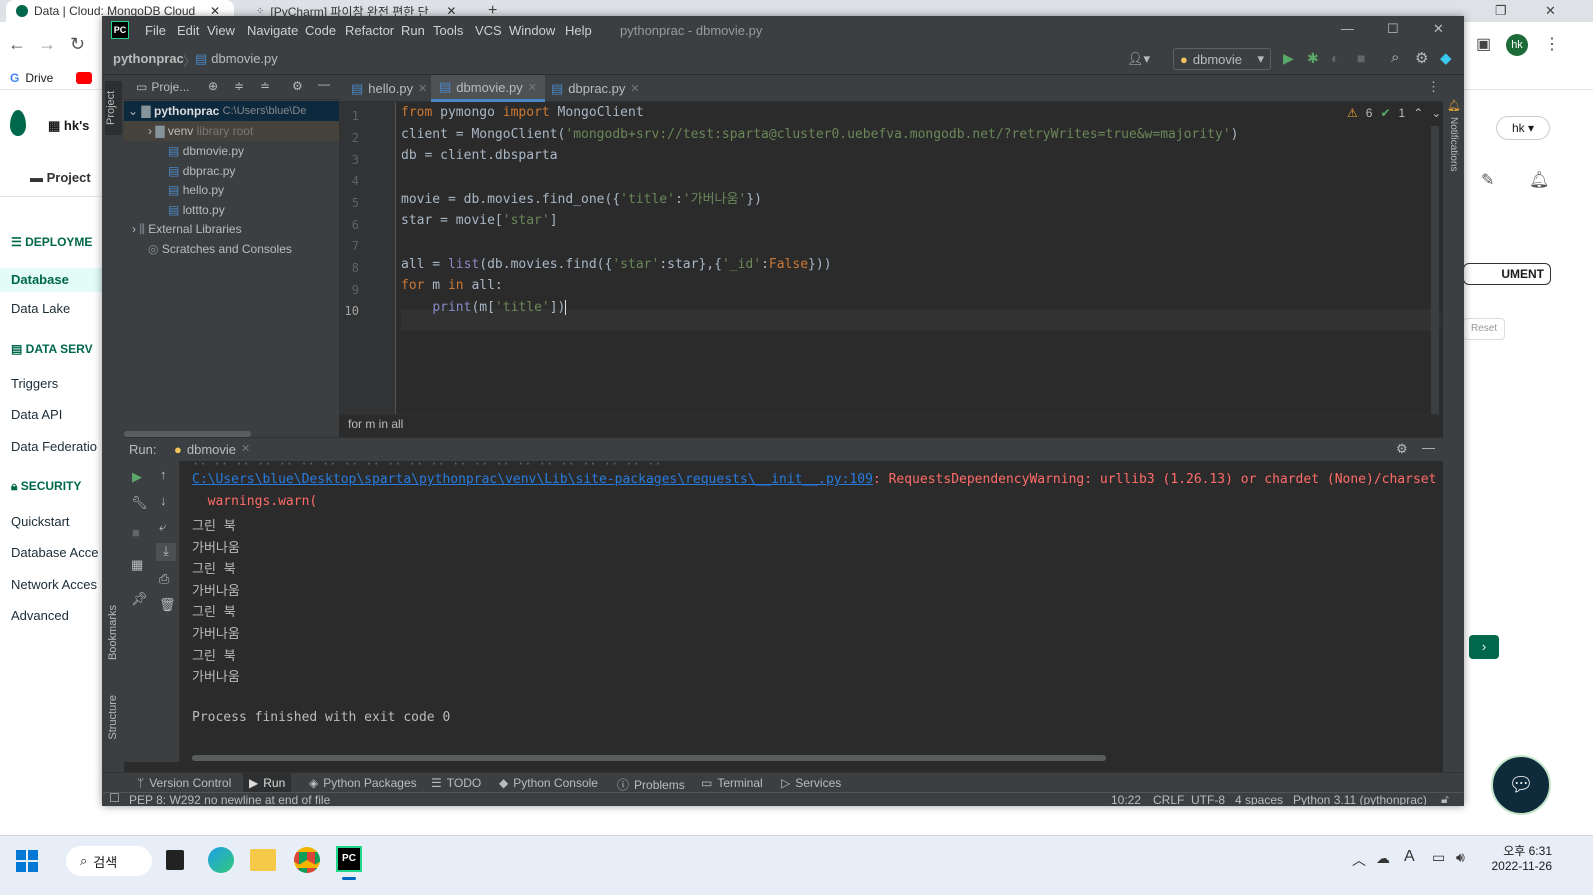  I want to click on file-explorer-icon, so click(263, 860).